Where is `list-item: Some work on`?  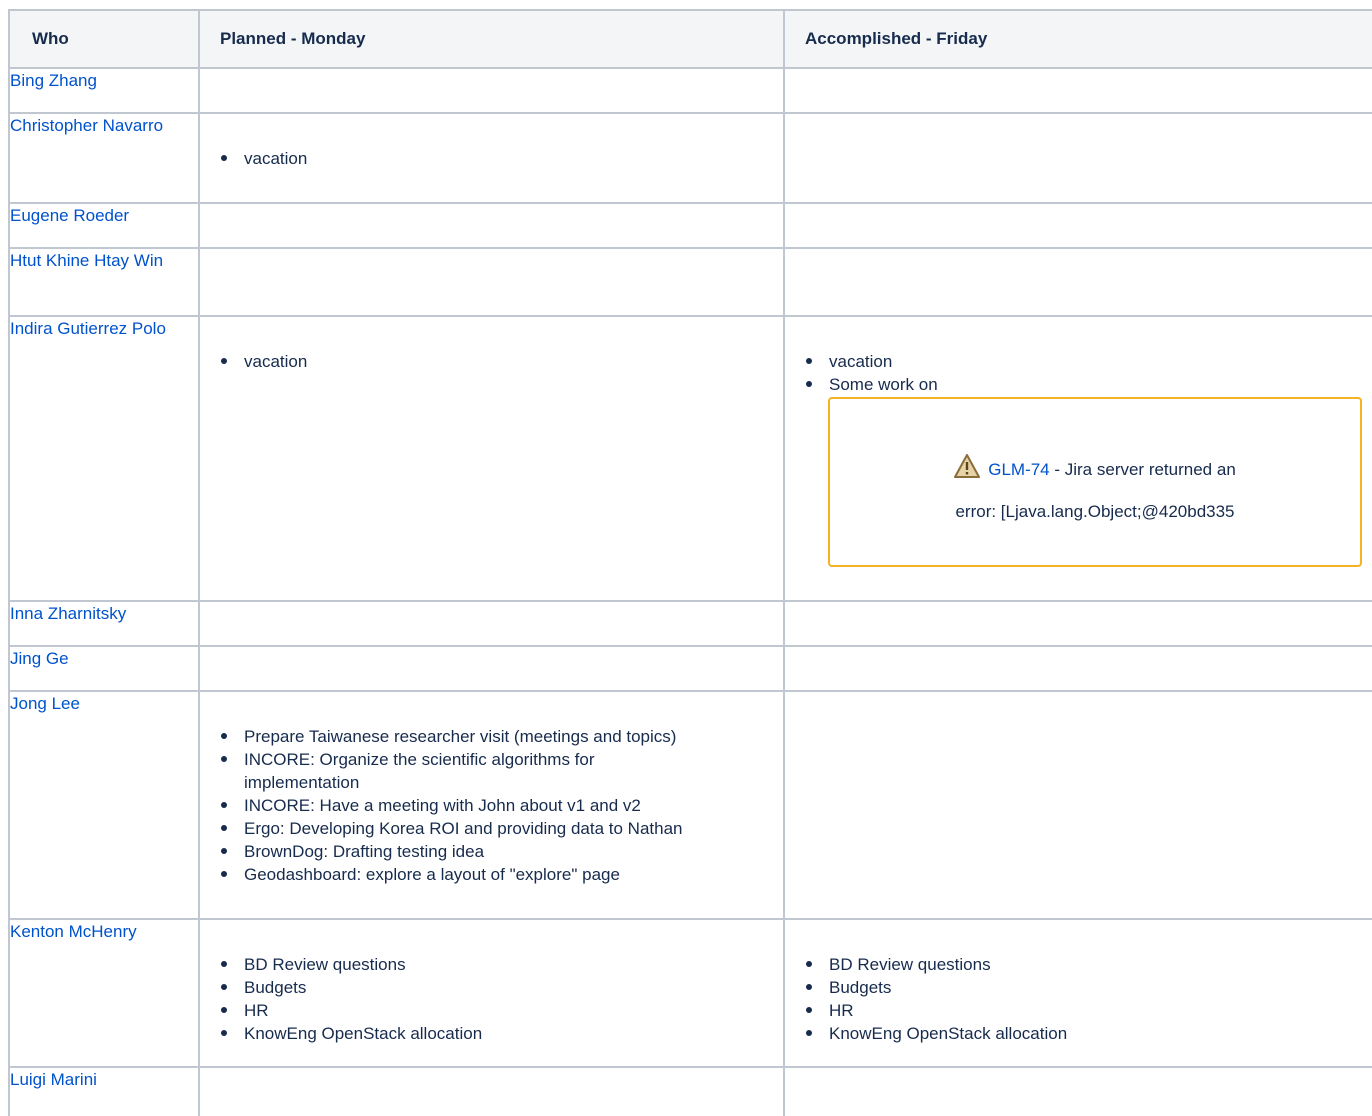
list-item: Some work on is located at coordinates (1089, 384).